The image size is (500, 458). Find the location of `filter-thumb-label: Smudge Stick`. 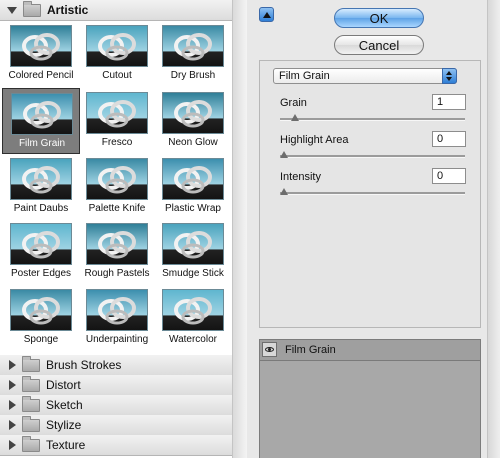

filter-thumb-label: Smudge Stick is located at coordinates (193, 273).